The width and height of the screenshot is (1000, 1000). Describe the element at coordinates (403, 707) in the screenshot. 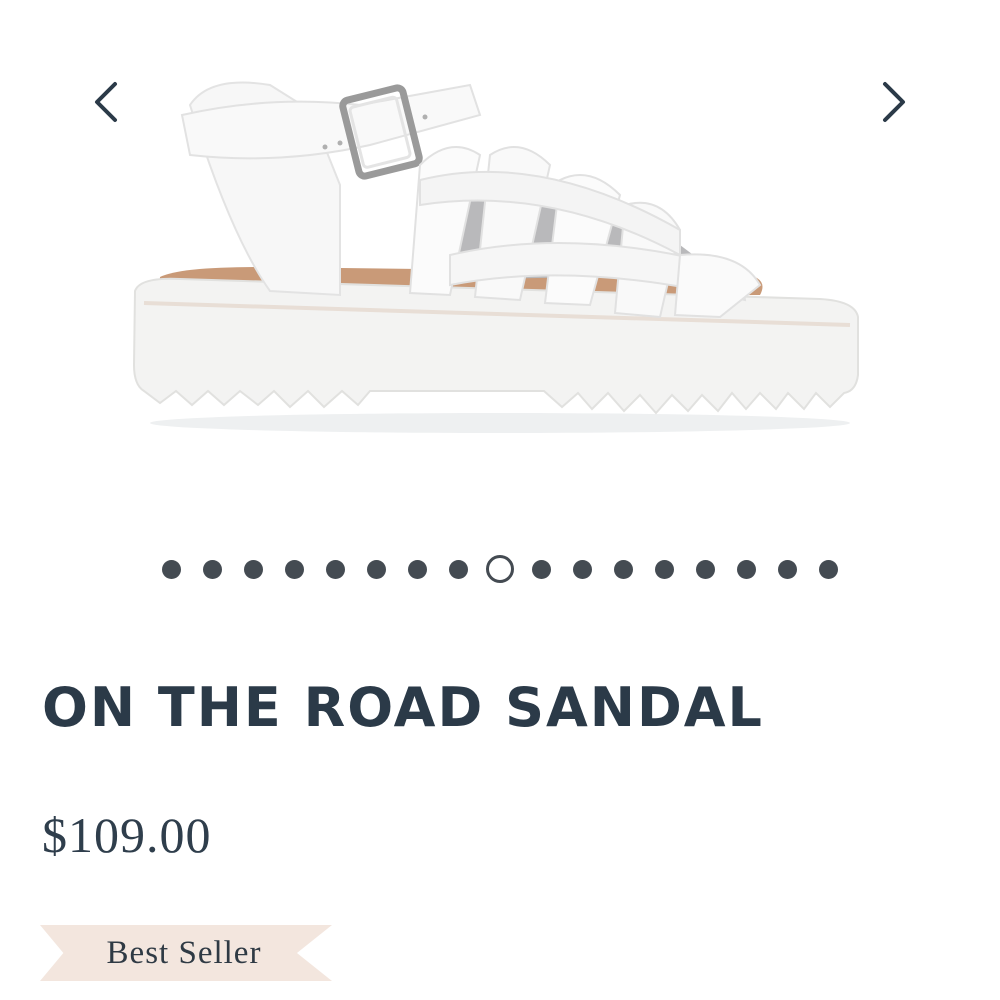

I see `product-title: ON THE ROAD SANDAL` at that location.